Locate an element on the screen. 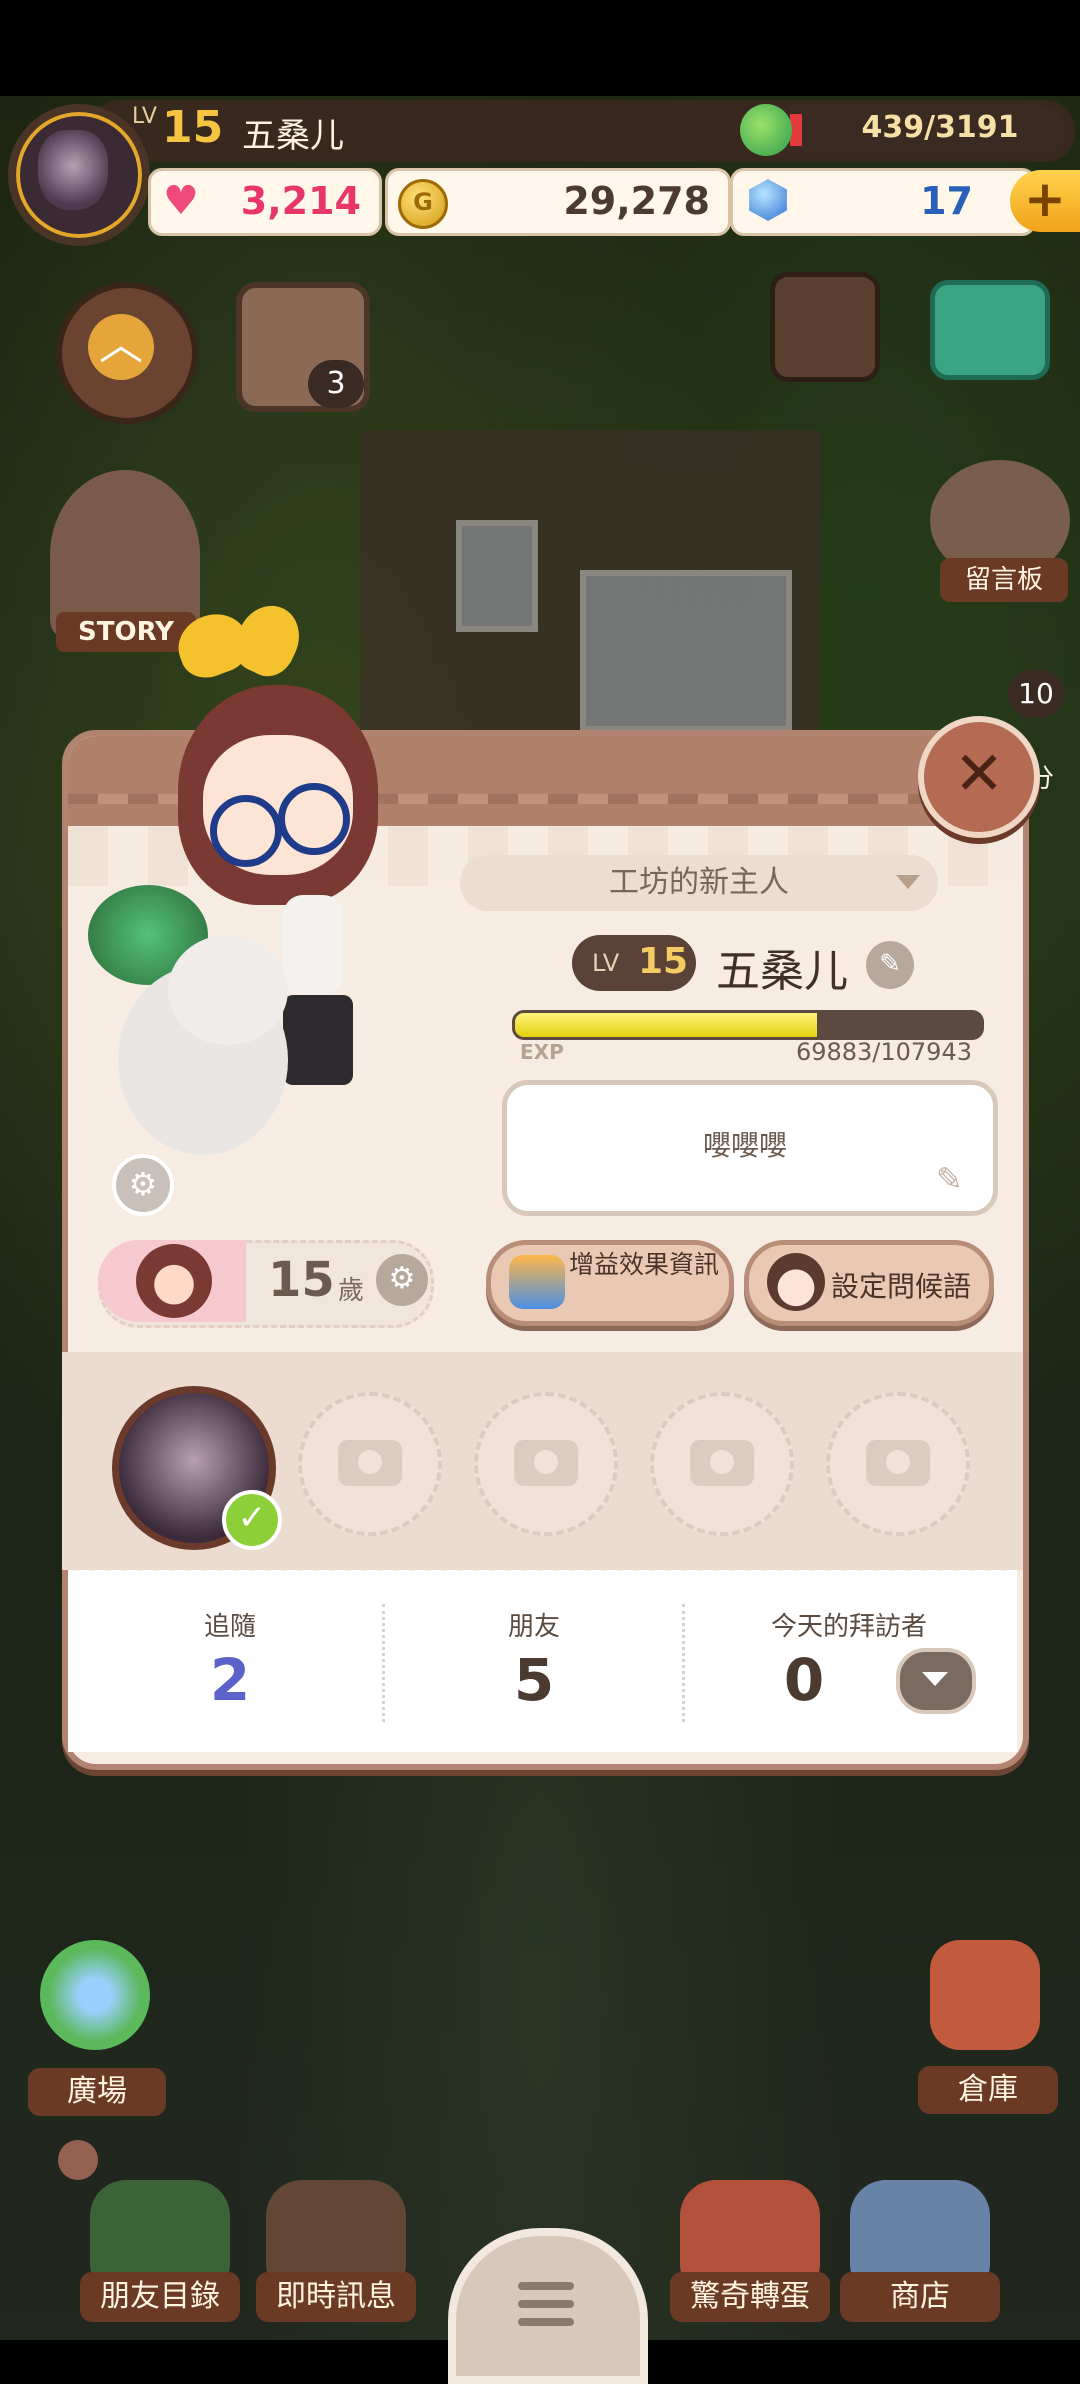 Image resolution: width=1080 pixels, height=2384 pixels. hearts-counter: ♥ 3,214 is located at coordinates (265, 202).